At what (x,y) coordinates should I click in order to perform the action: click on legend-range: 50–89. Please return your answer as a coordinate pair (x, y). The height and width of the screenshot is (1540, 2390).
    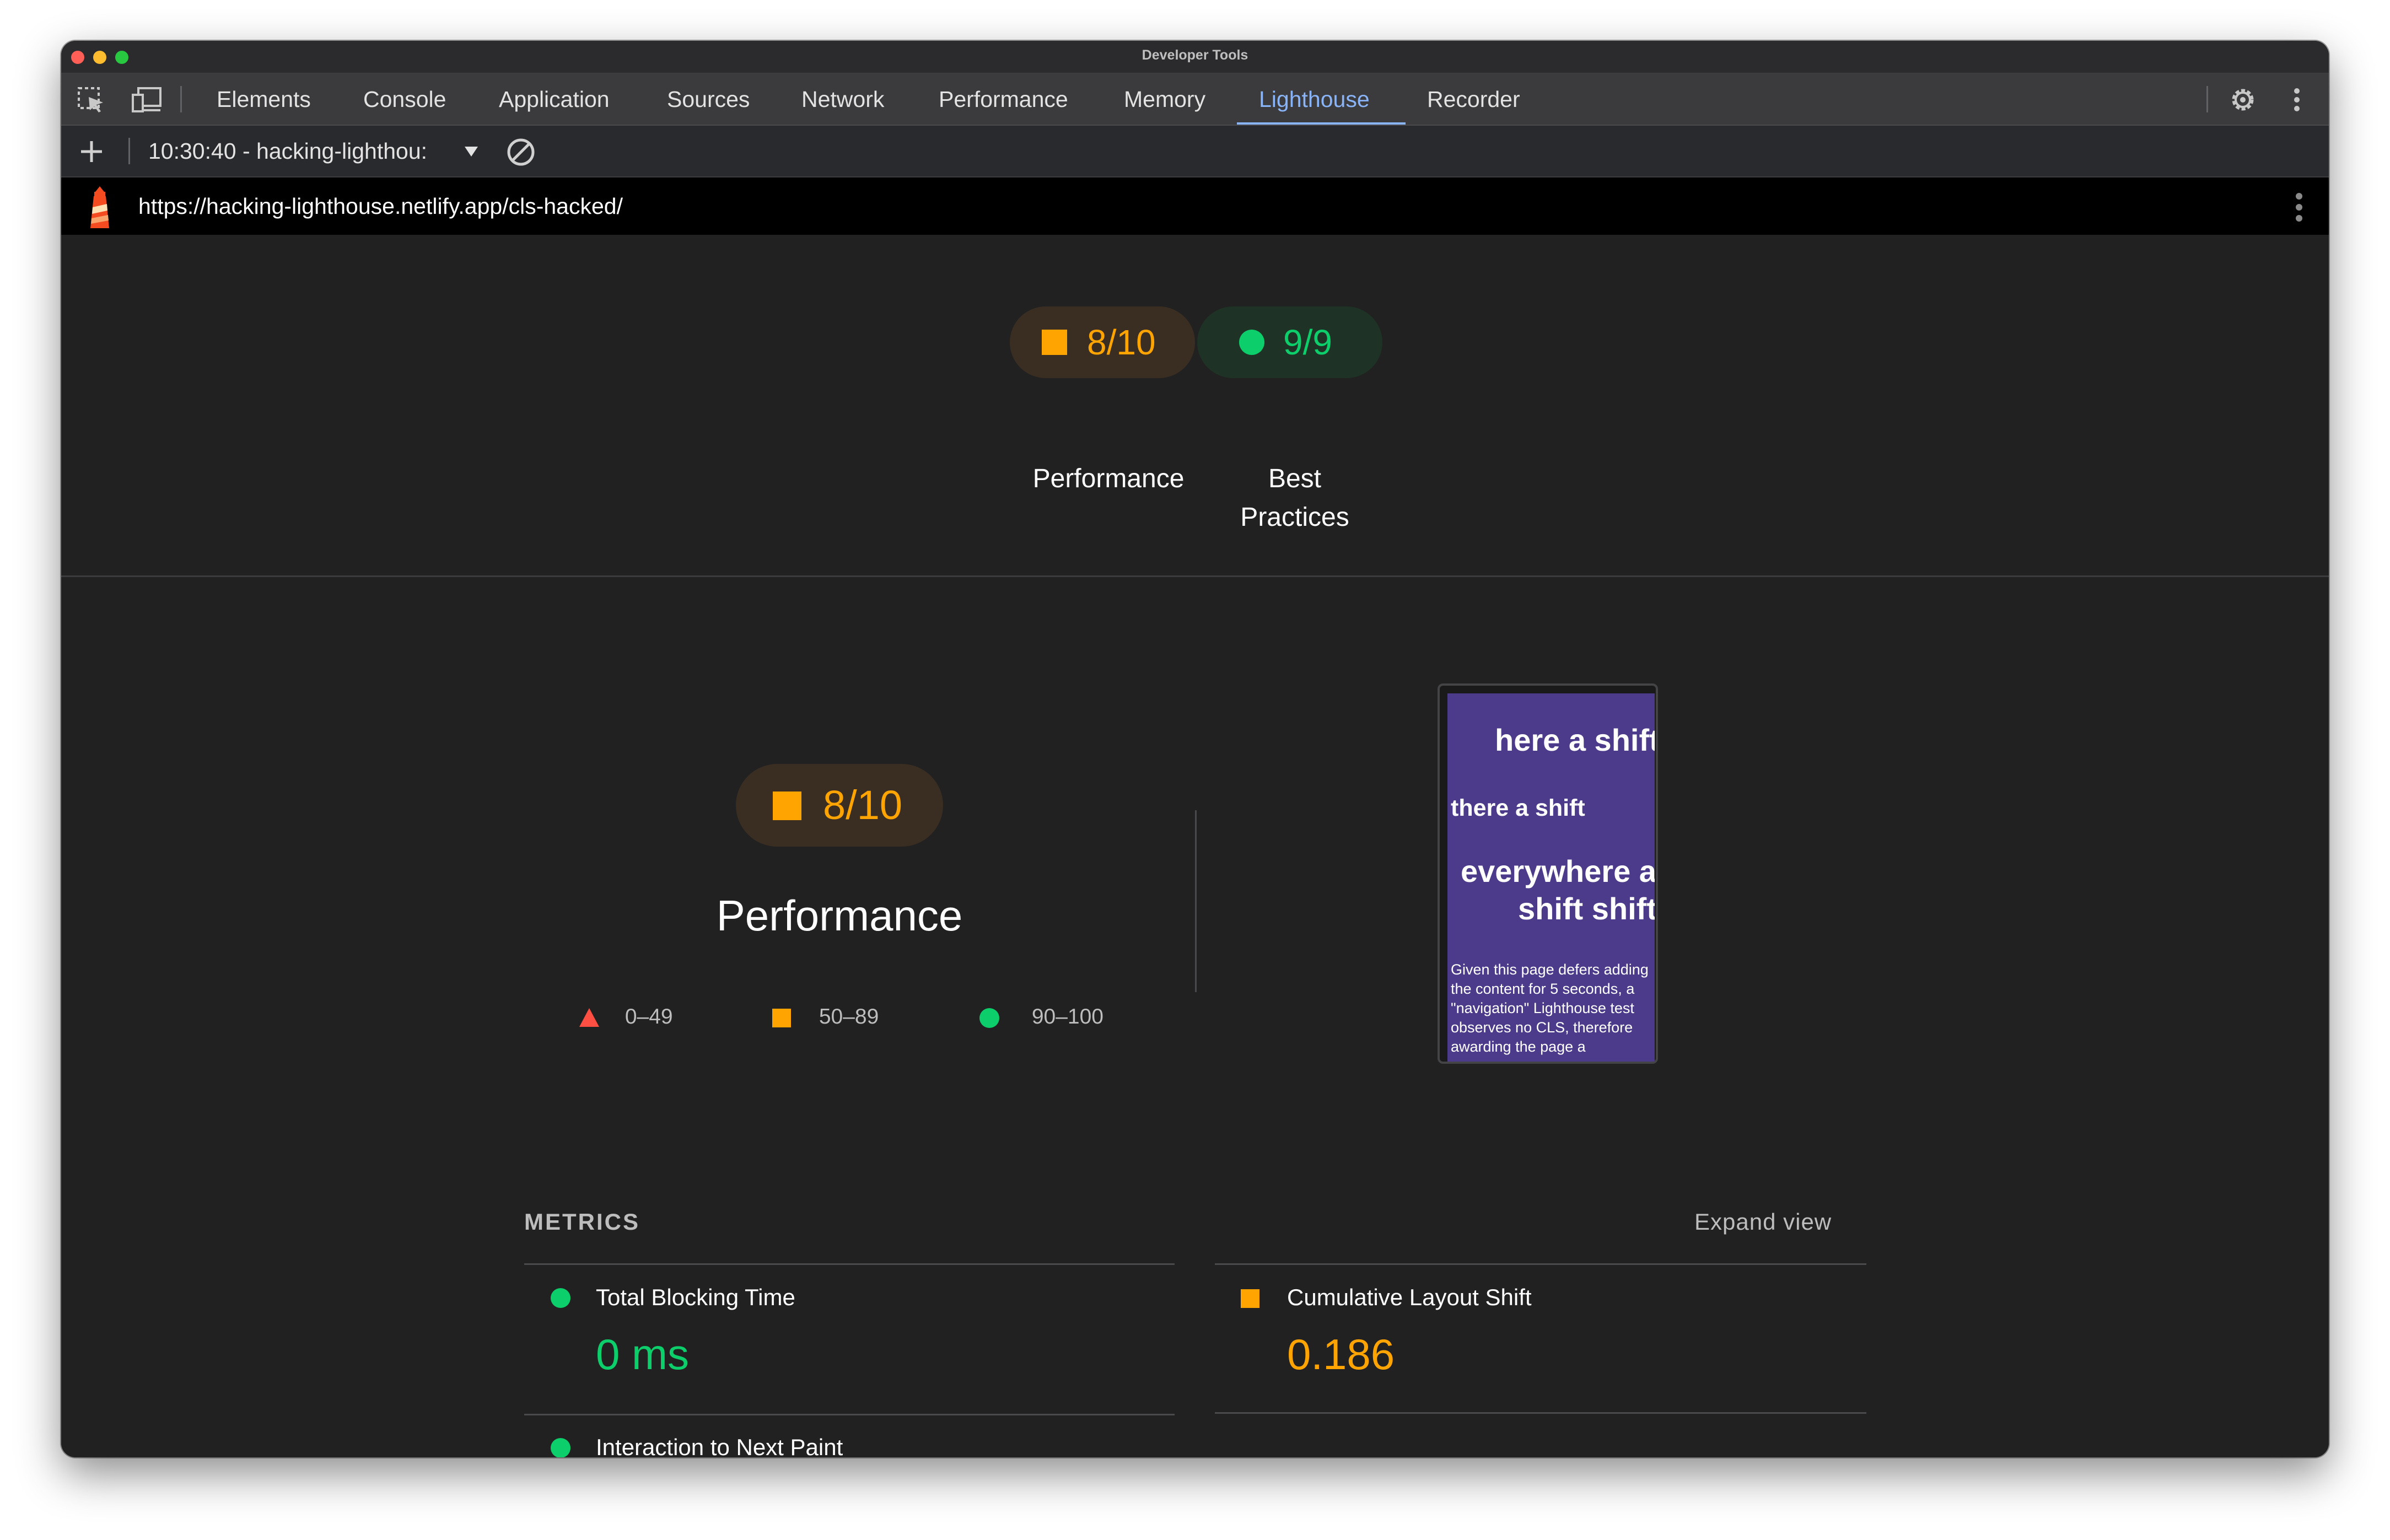
    Looking at the image, I should click on (849, 1017).